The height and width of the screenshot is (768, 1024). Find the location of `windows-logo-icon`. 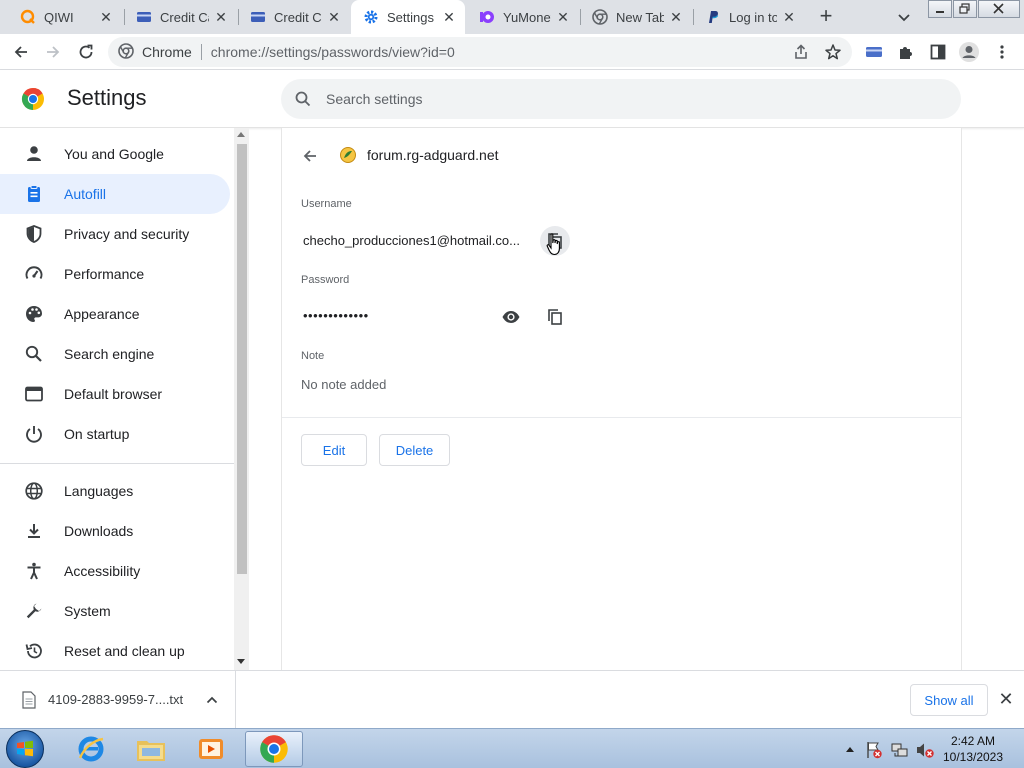

windows-logo-icon is located at coordinates (25, 748).